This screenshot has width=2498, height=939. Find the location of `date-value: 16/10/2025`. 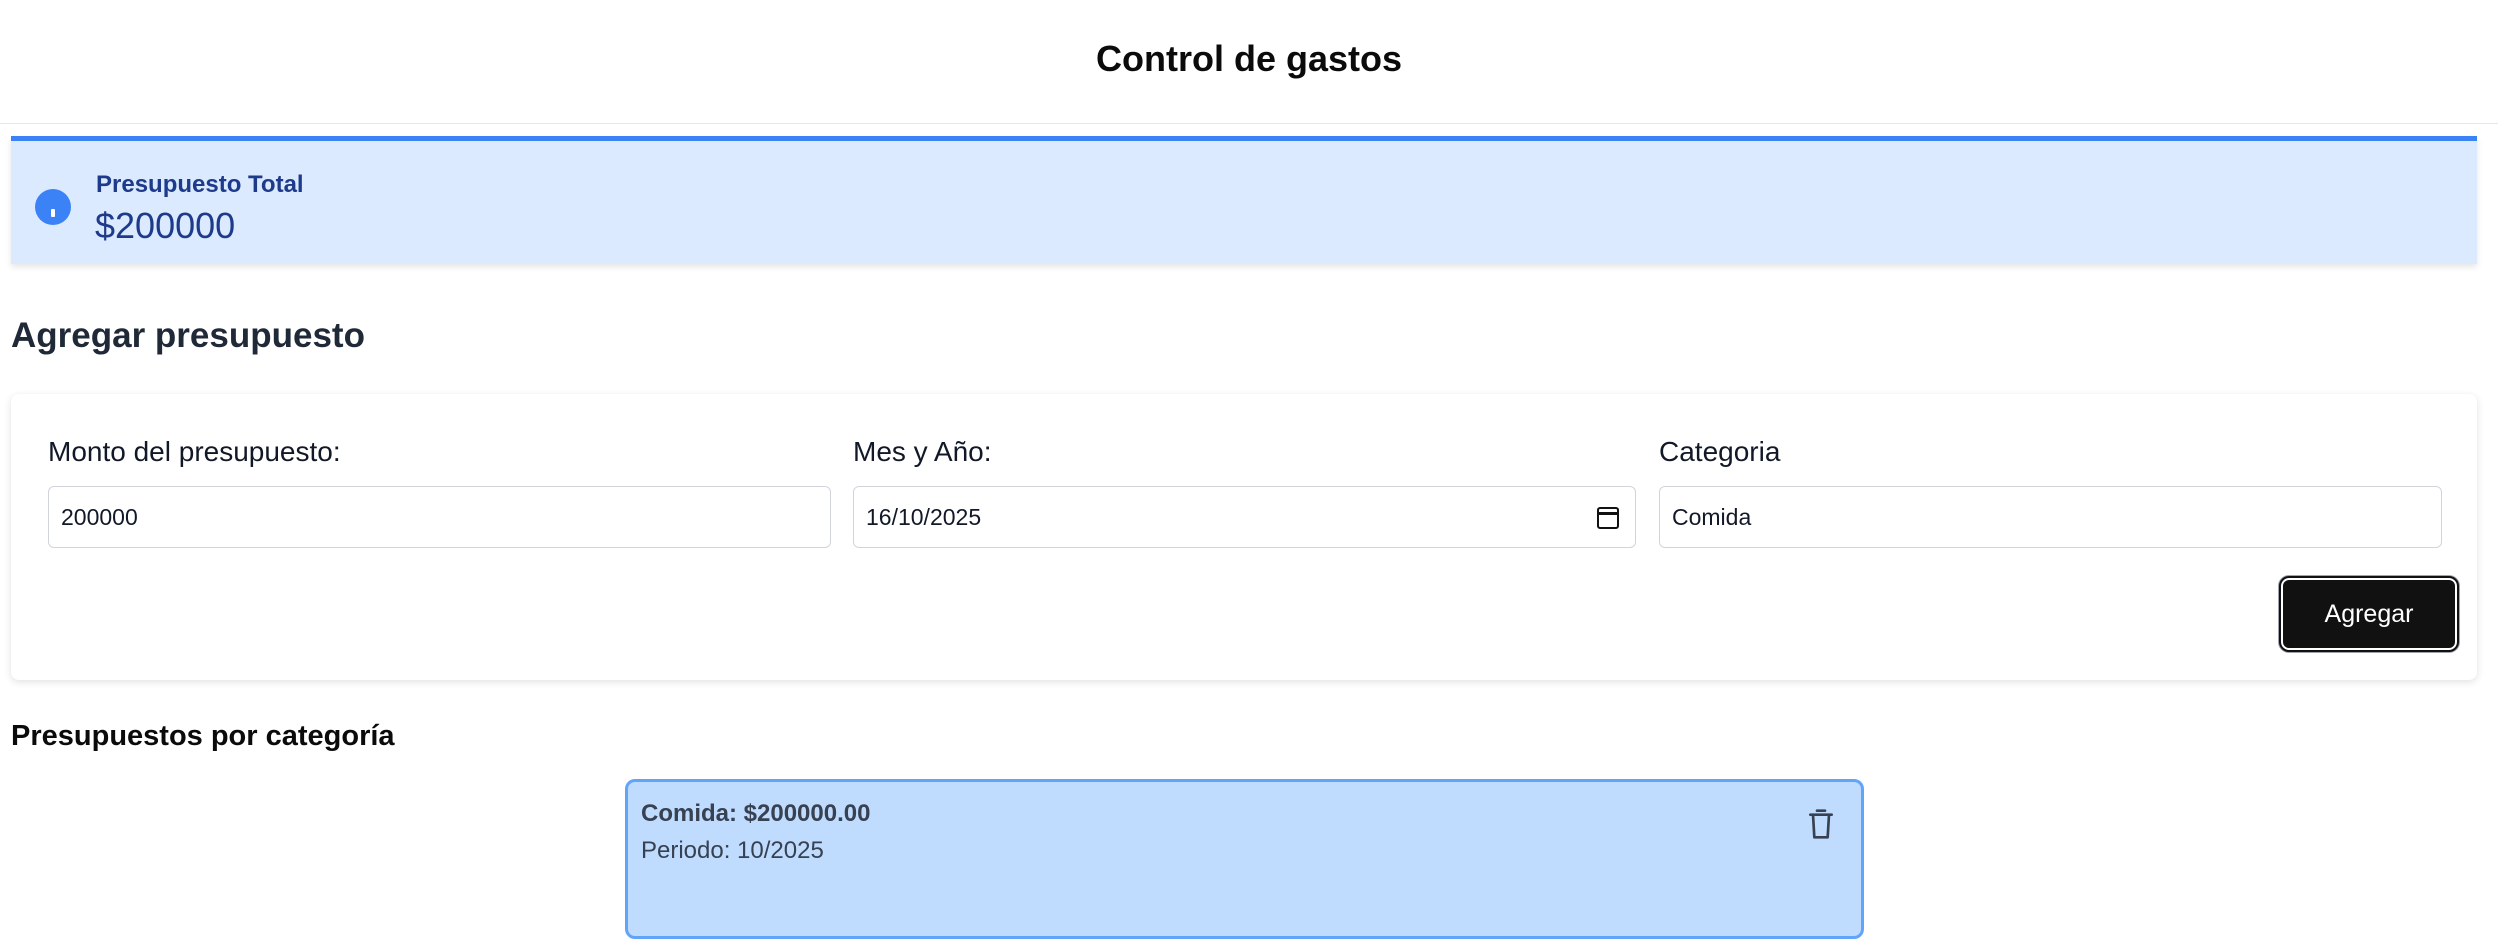

date-value: 16/10/2025 is located at coordinates (924, 516).